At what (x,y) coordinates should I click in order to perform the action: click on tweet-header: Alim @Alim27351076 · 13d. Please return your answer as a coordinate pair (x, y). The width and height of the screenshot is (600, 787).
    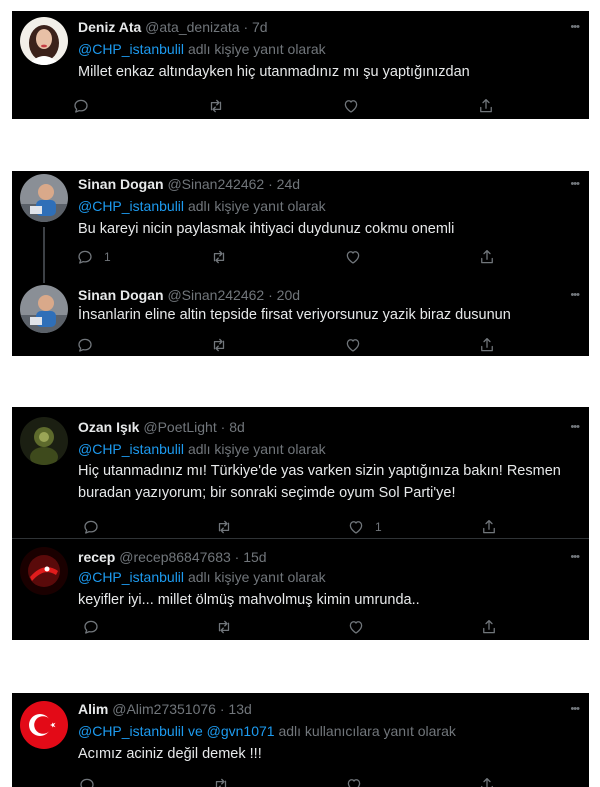
    Looking at the image, I should click on (165, 709).